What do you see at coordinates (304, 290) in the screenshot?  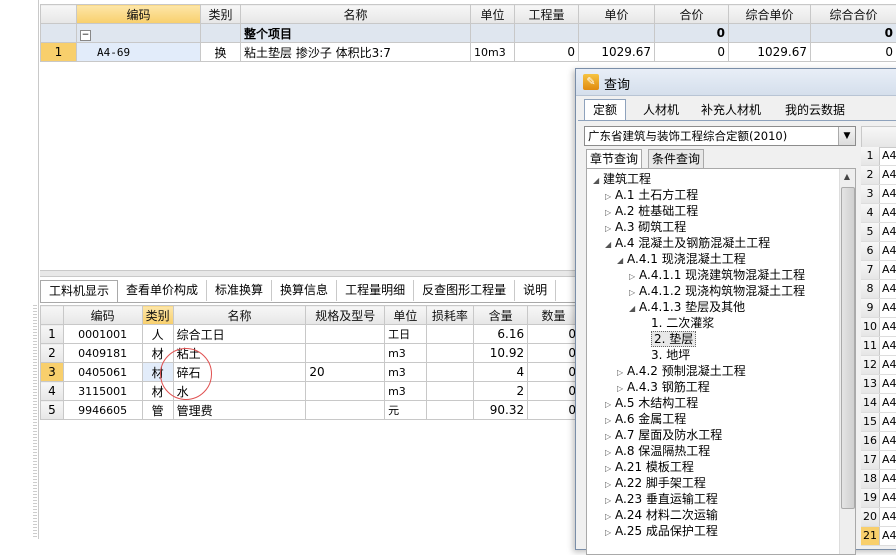 I see `tab-conversion-info: 换算信息` at bounding box center [304, 290].